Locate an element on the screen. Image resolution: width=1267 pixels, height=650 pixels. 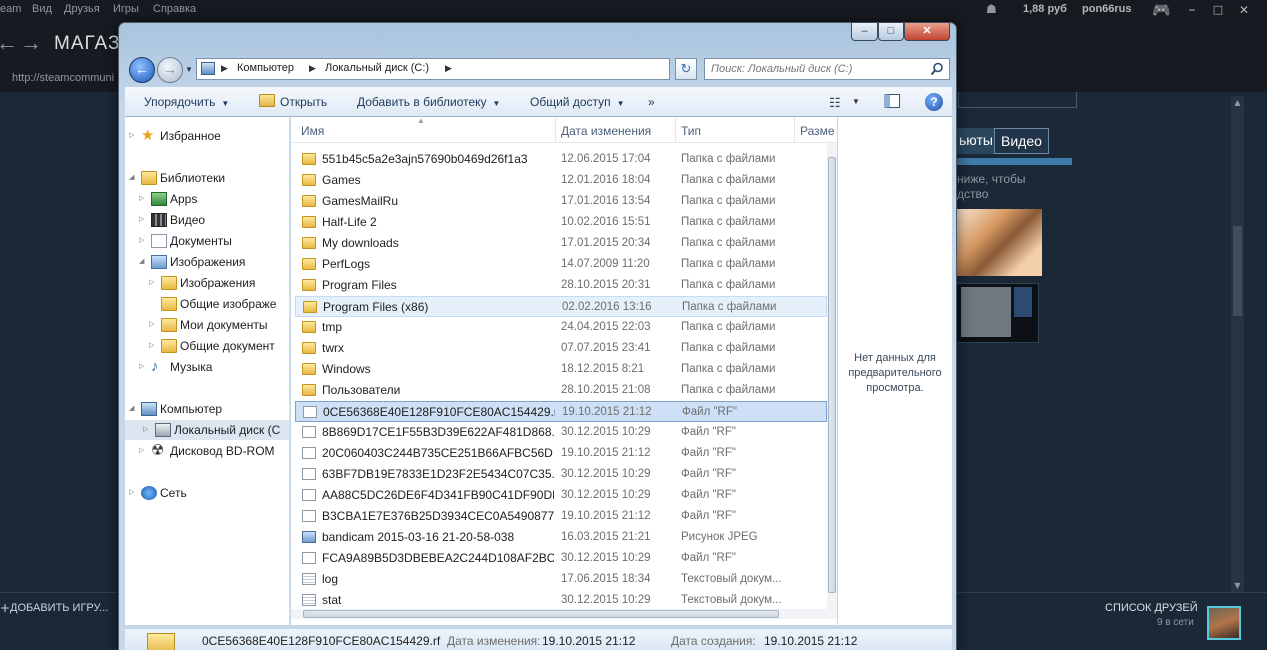
store-tab: МАГАЗ is located at coordinates (87, 44).